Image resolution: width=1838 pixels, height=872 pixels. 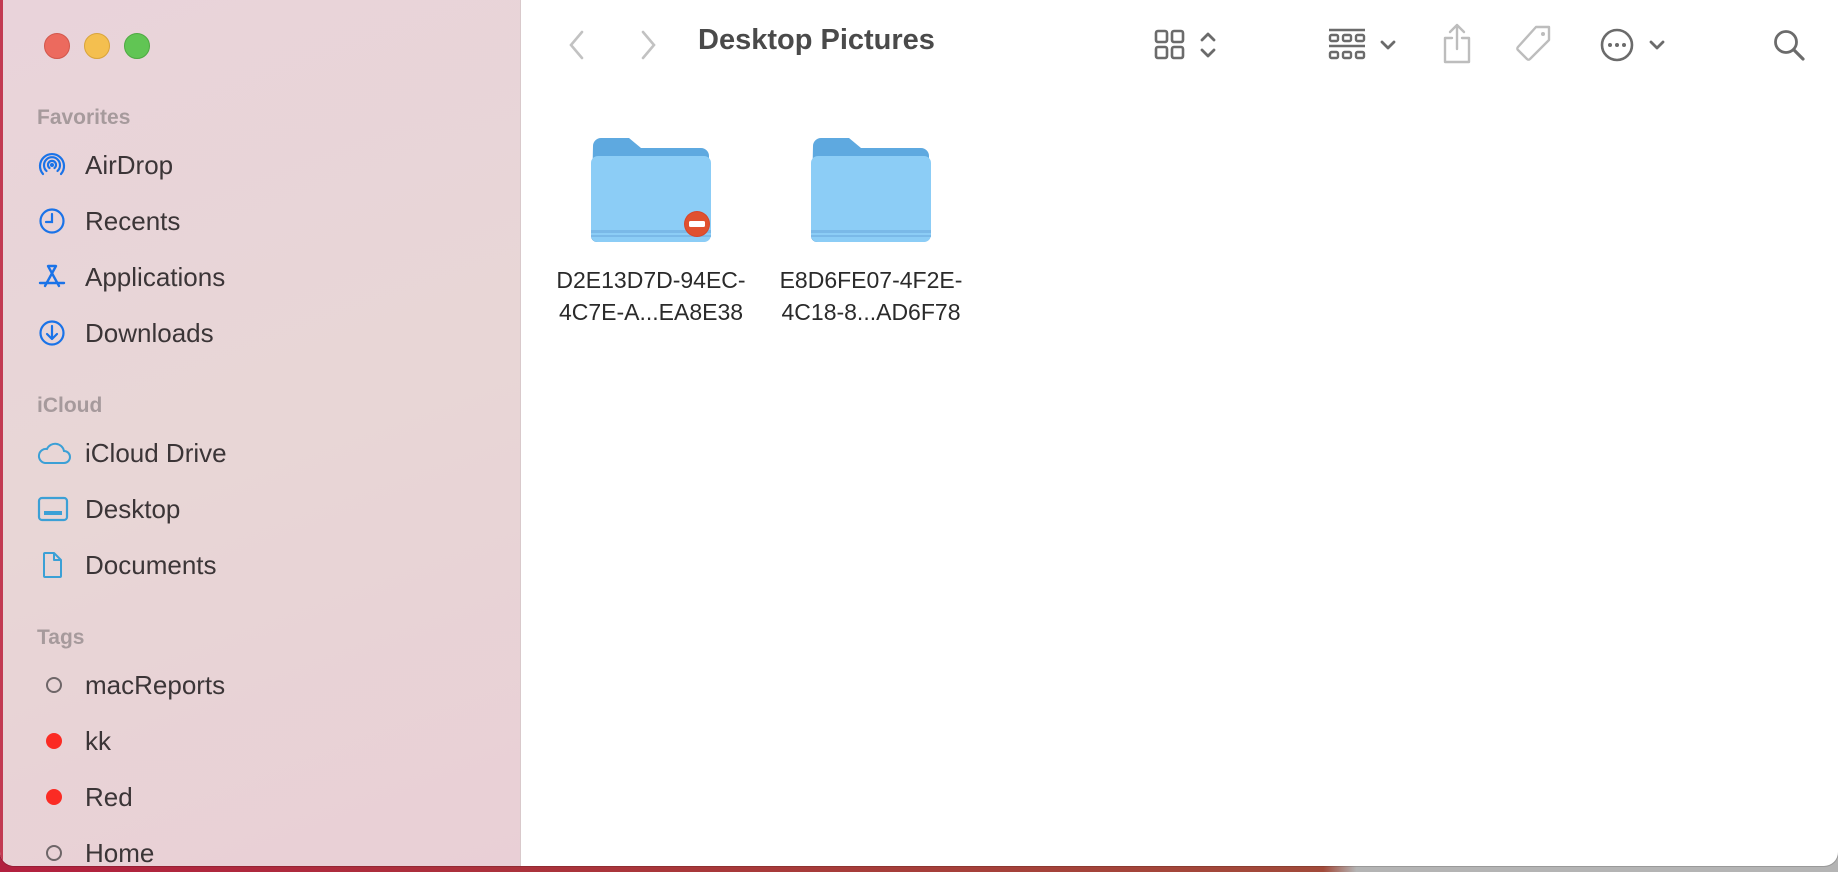 What do you see at coordinates (57, 165) in the screenshot?
I see `airdrop-icon` at bounding box center [57, 165].